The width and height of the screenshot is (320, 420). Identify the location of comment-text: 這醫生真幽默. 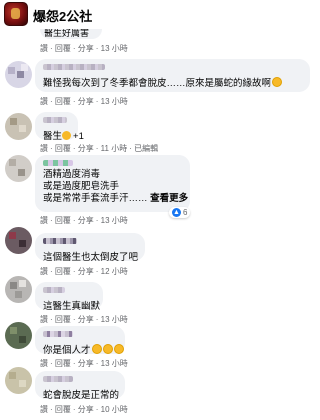
(72, 306).